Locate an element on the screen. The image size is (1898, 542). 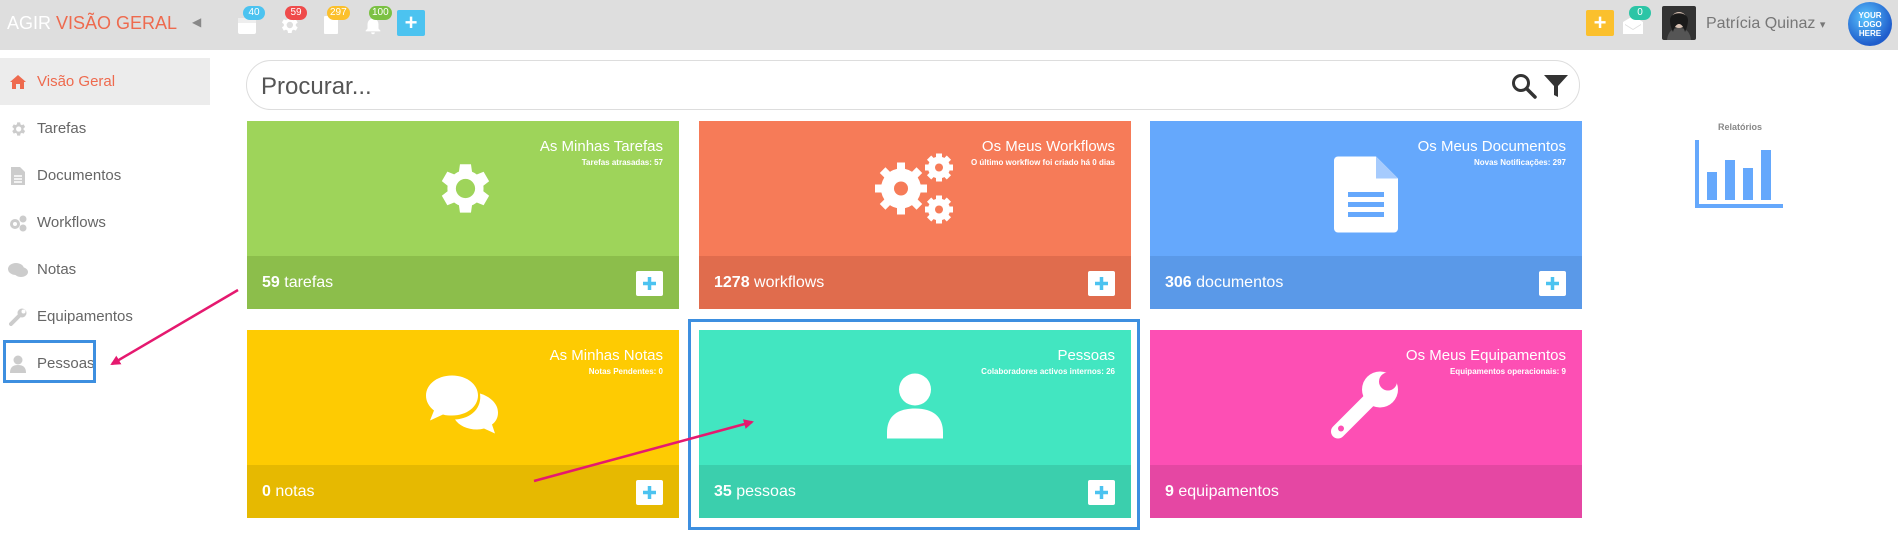
sidebar-item-workflows: Workflows is located at coordinates (105, 222).